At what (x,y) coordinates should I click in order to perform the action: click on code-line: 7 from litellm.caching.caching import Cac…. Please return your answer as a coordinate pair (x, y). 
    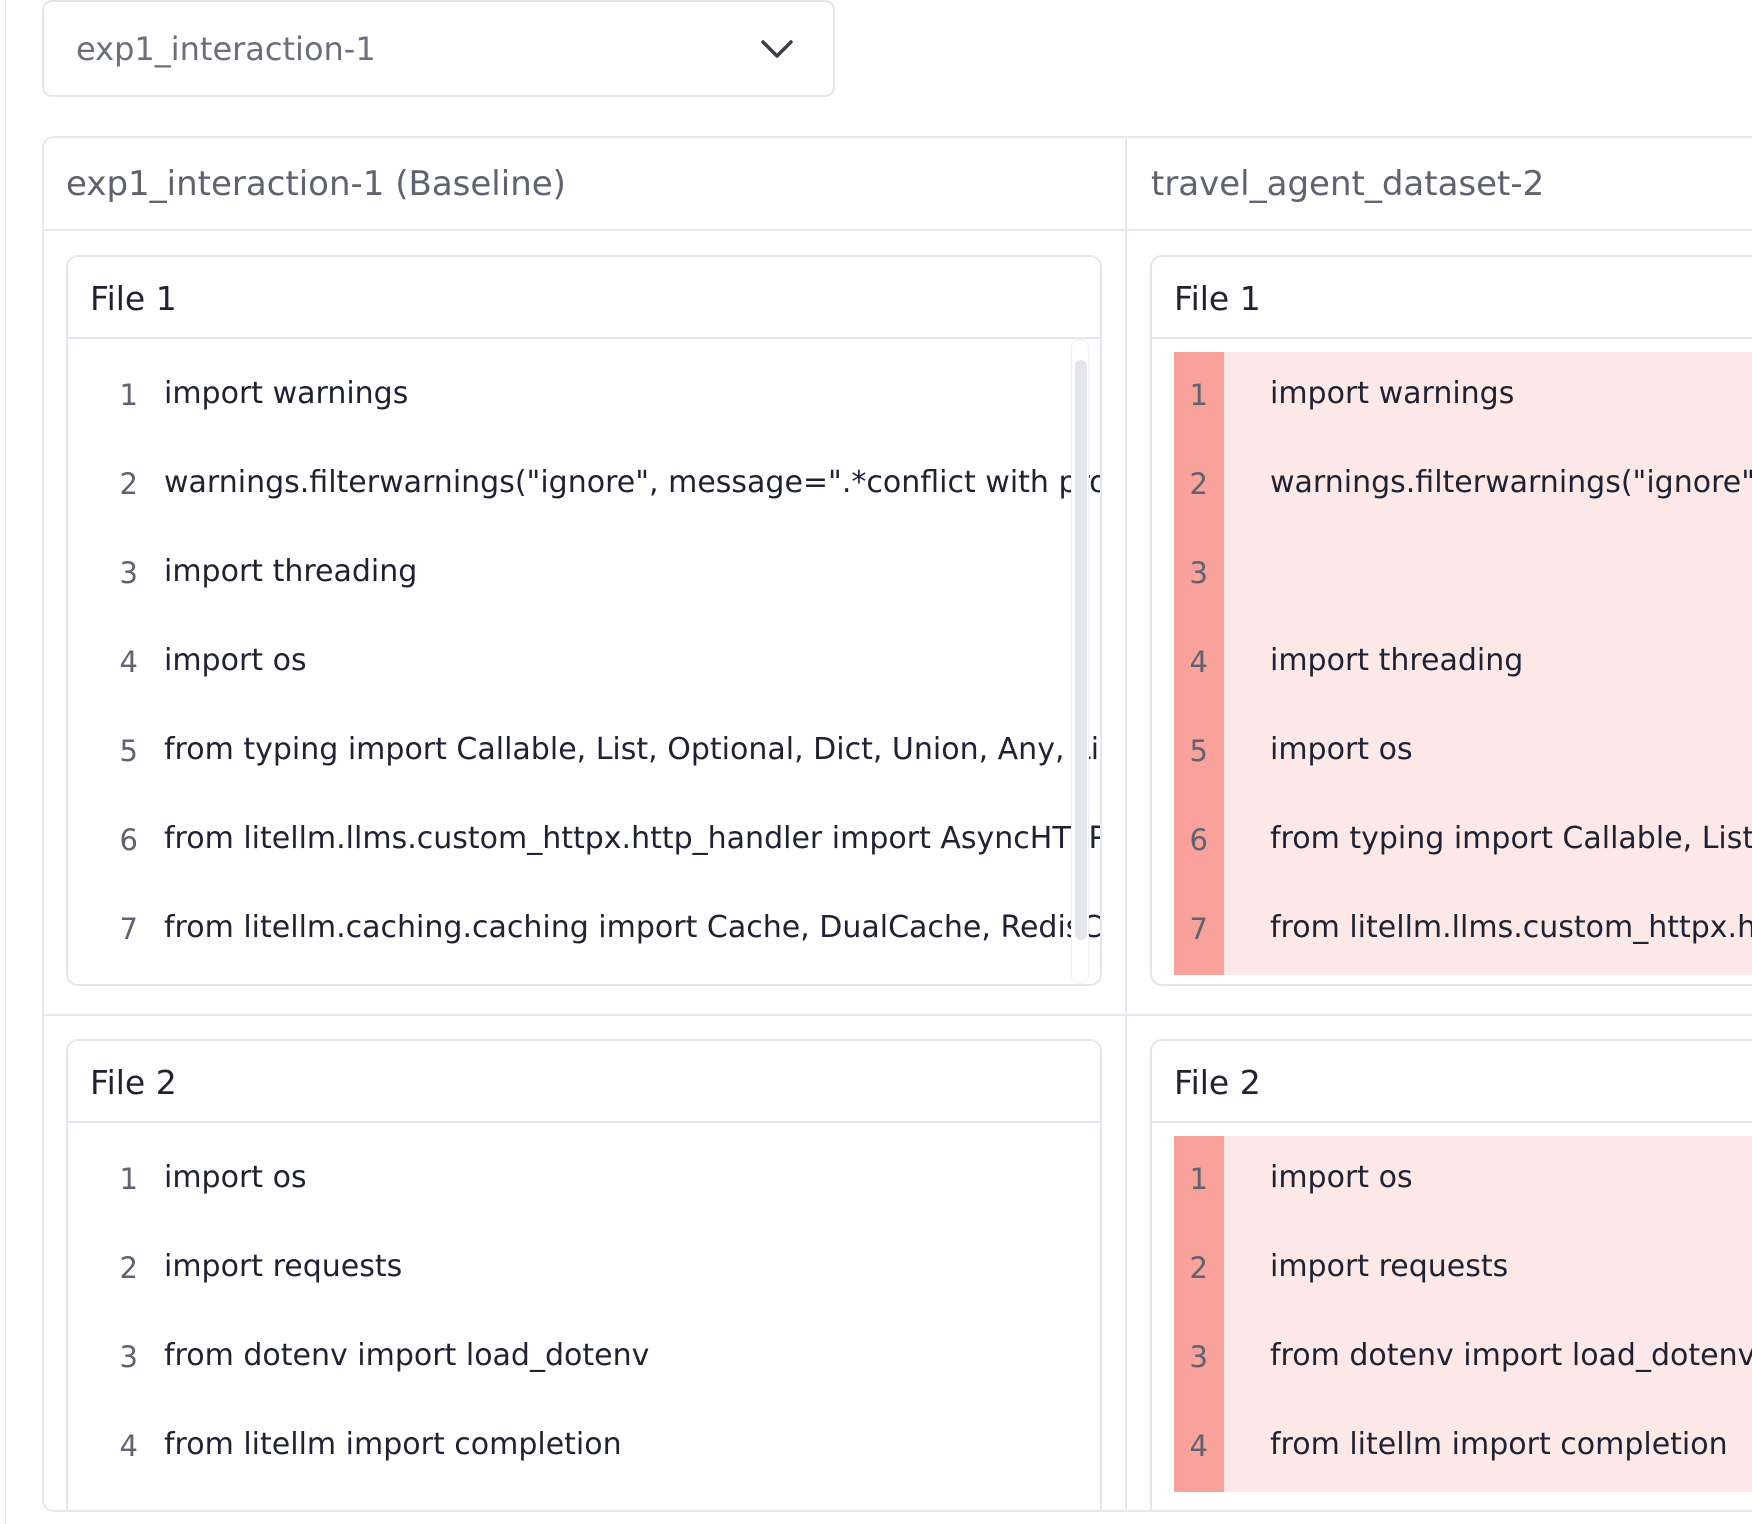
    Looking at the image, I should click on (584, 930).